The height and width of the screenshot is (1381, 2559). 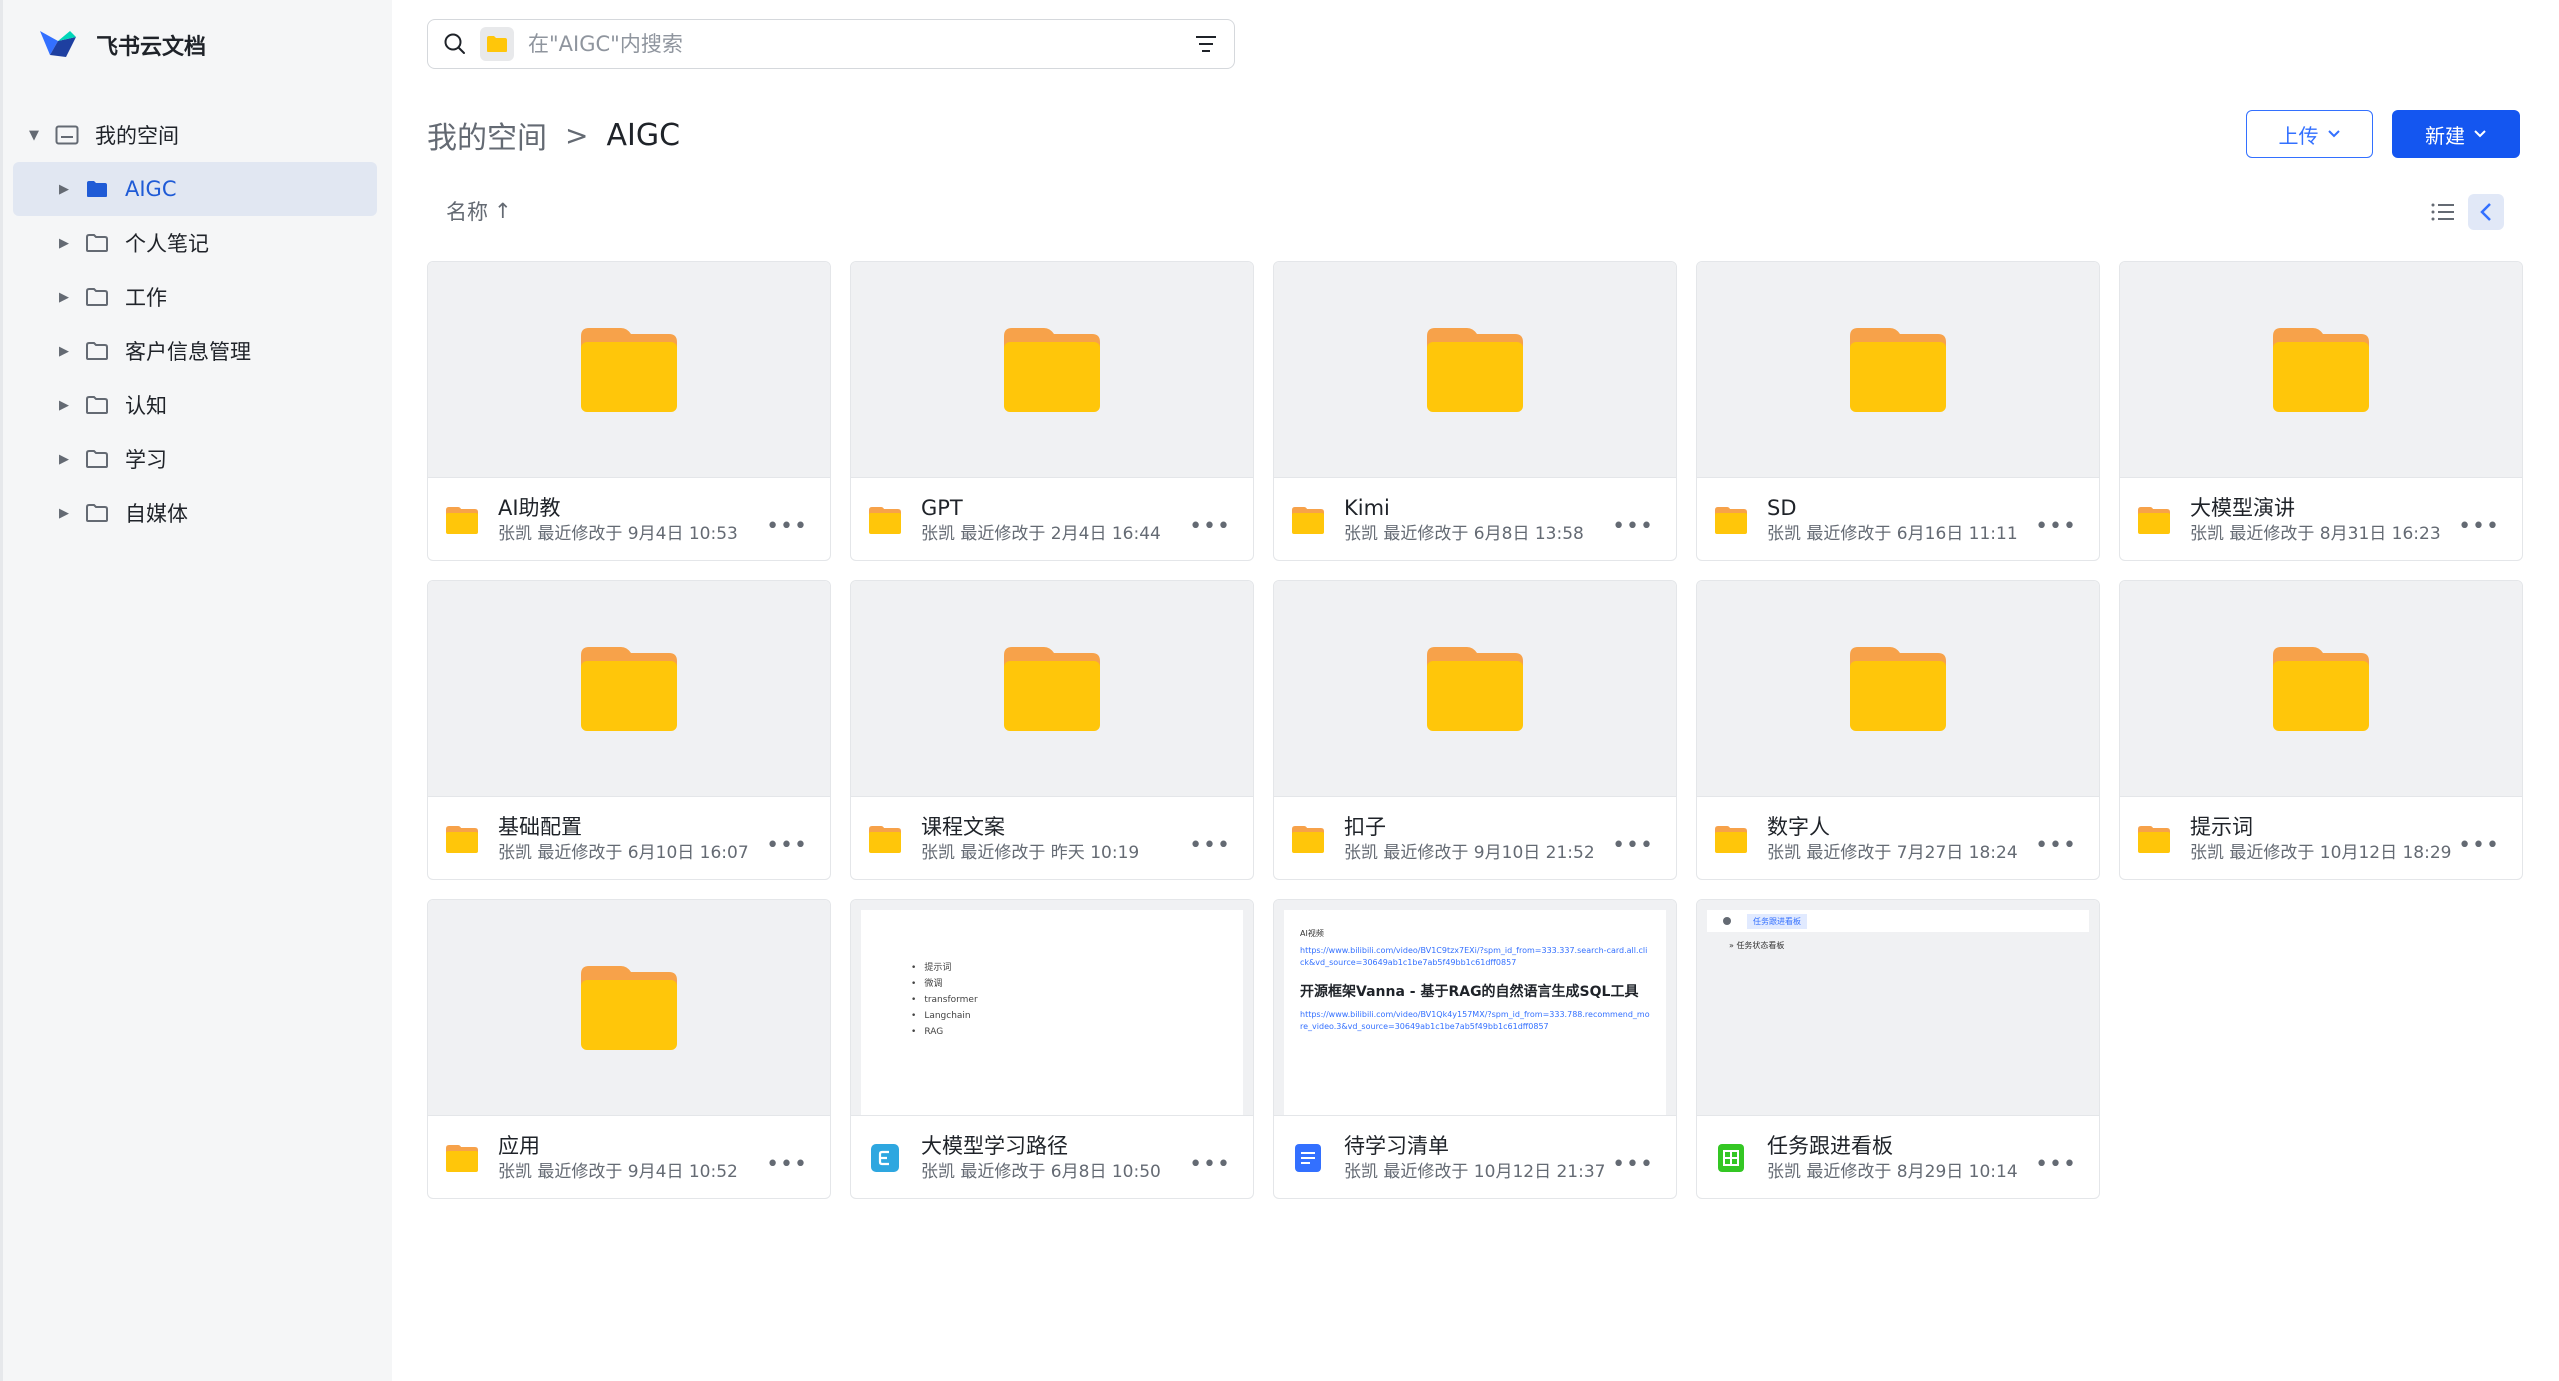 I want to click on folder-card: 数字人 张凯 最近修改于 7月27日 18:24 •••, so click(x=1898, y=730).